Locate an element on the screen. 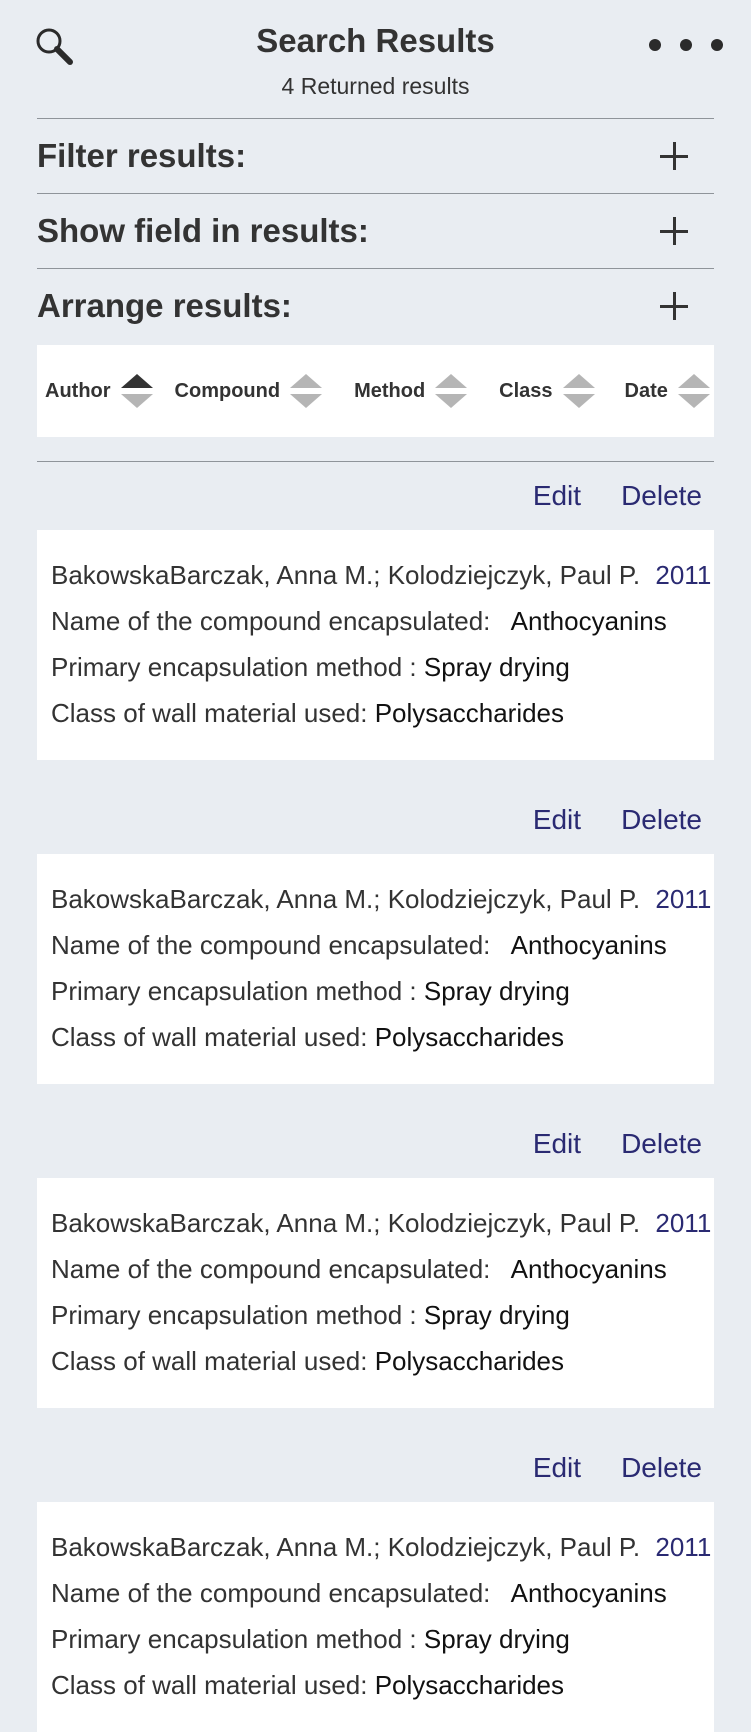 The height and width of the screenshot is (1732, 751). sort-method: Method is located at coordinates (411, 391).